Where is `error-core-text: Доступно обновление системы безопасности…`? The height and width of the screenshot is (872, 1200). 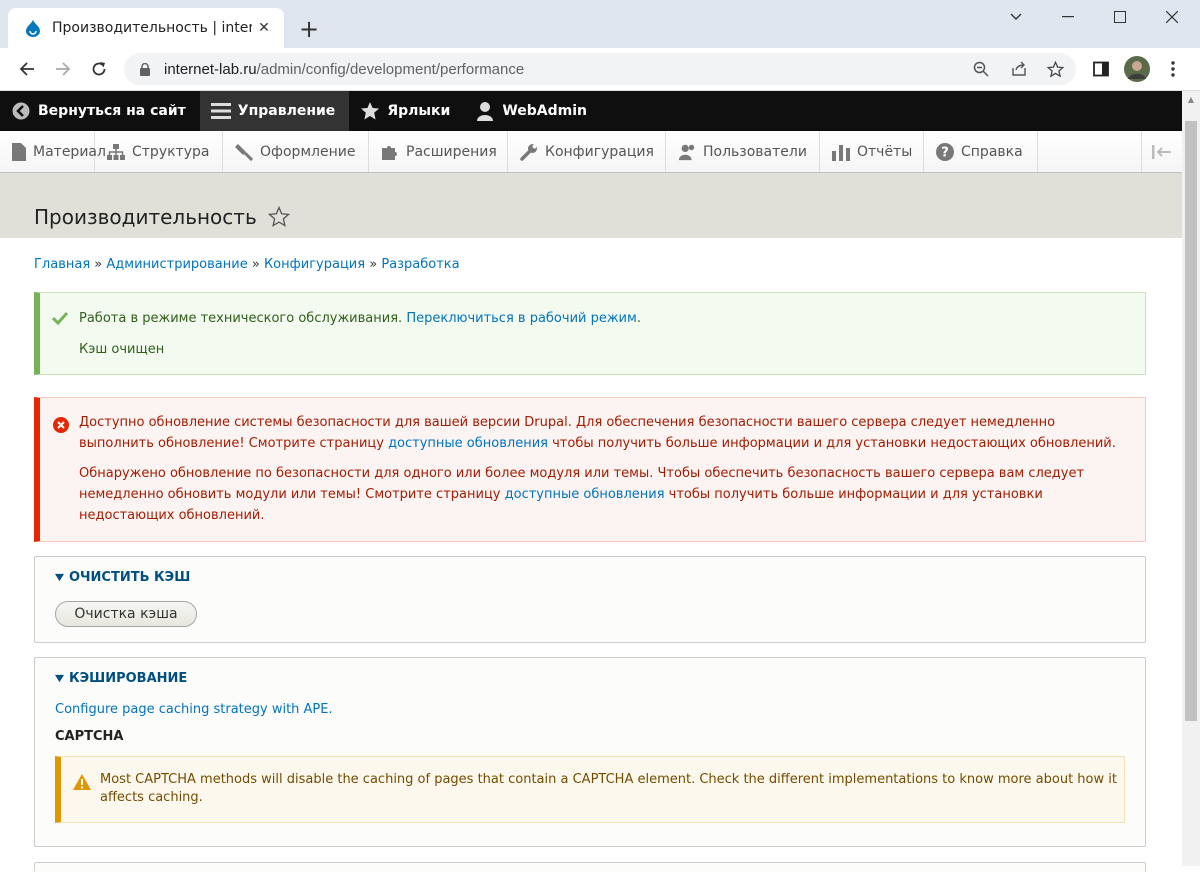
error-core-text: Доступно обновление системы безопасности… is located at coordinates (597, 433).